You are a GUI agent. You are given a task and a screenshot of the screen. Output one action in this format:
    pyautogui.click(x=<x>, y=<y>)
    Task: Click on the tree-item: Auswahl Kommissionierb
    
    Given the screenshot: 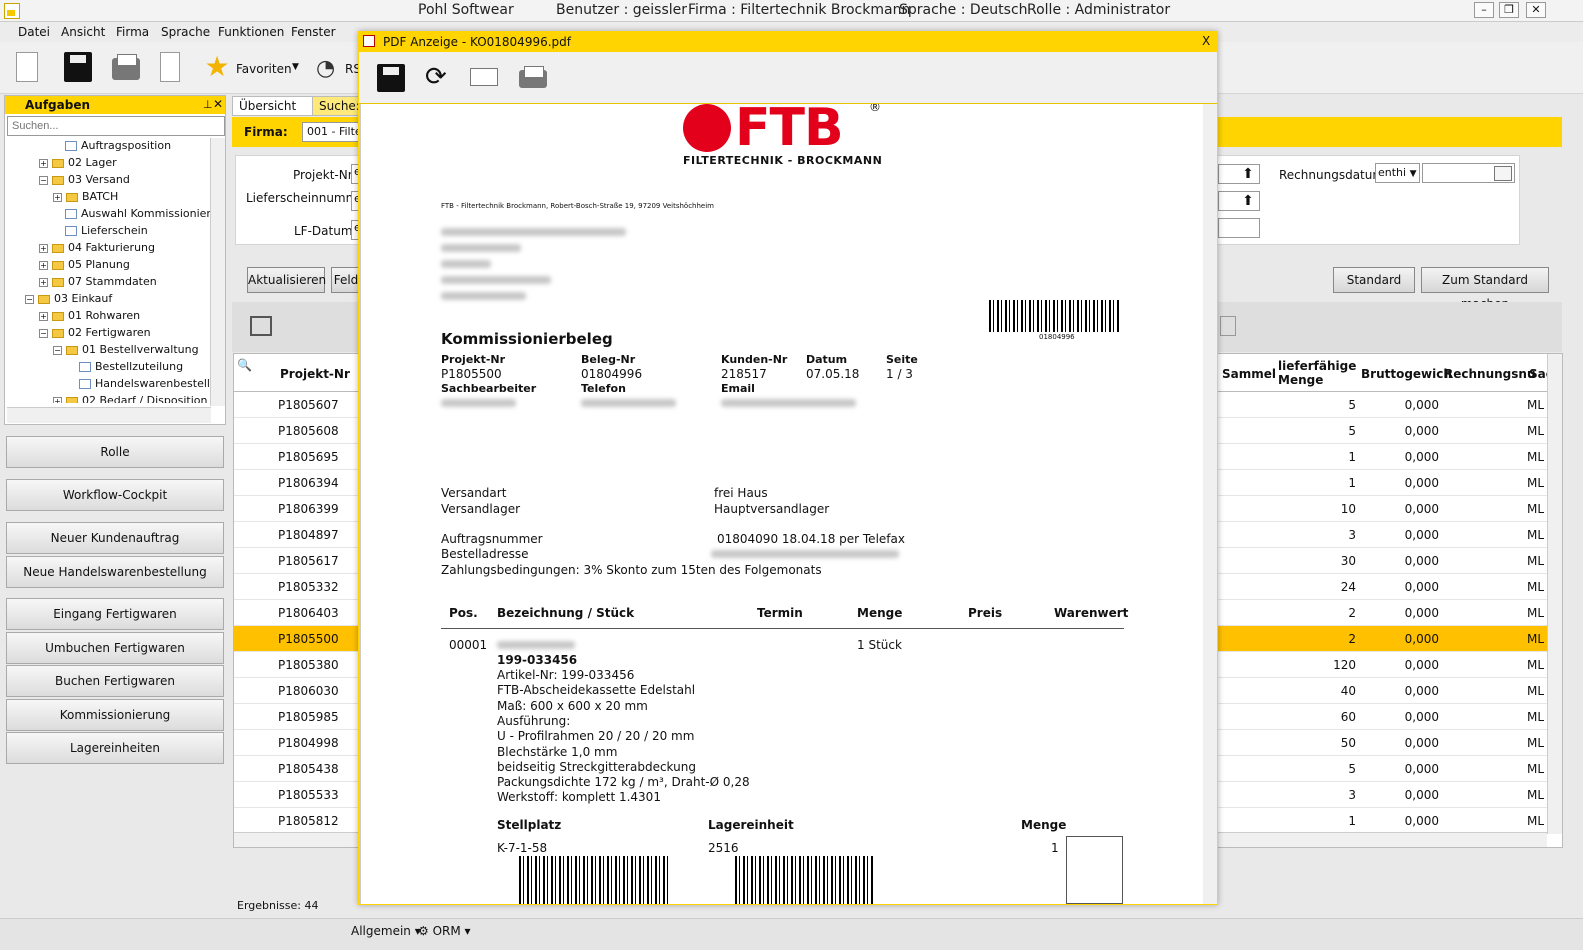 What is the action you would take?
    pyautogui.click(x=137, y=214)
    